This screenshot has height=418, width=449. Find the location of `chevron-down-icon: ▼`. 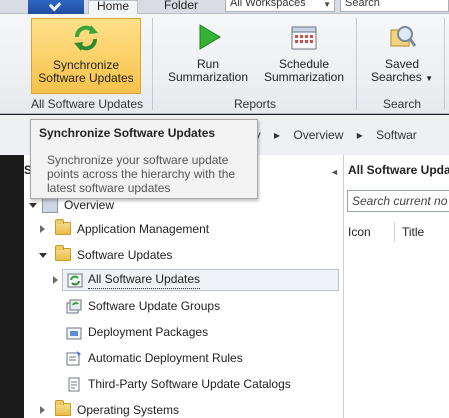

chevron-down-icon: ▼ is located at coordinates (327, 4).